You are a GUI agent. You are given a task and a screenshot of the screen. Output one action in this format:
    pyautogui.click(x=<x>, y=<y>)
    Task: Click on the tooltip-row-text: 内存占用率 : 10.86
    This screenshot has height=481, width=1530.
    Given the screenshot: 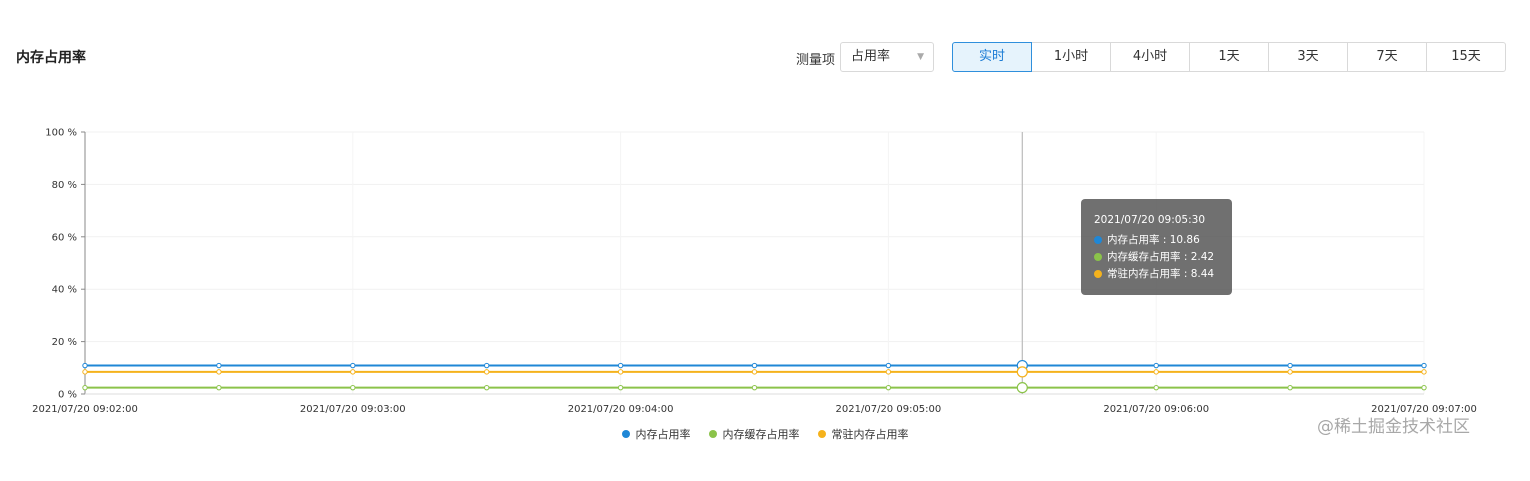 What is the action you would take?
    pyautogui.click(x=1153, y=240)
    